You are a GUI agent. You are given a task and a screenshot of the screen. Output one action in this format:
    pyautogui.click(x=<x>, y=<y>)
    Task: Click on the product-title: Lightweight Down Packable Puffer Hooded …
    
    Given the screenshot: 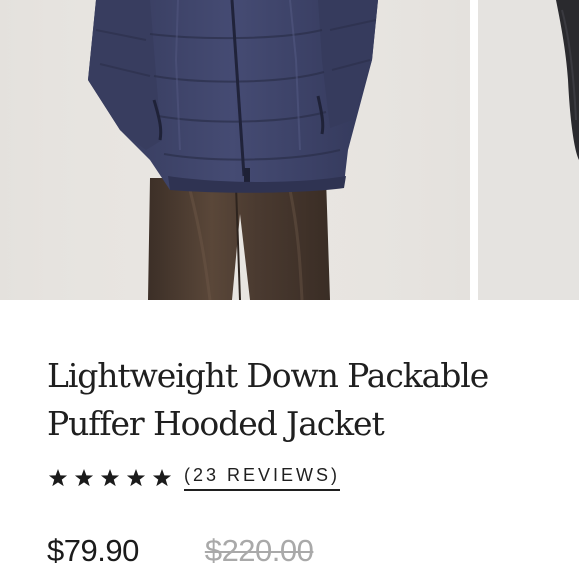 What is the action you would take?
    pyautogui.click(x=268, y=399)
    